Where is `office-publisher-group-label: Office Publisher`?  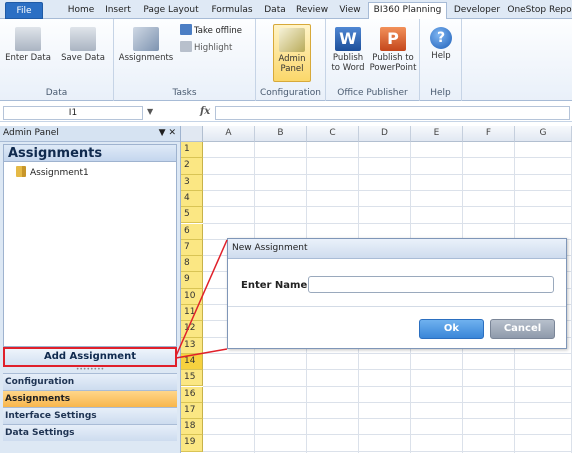
office-publisher-group-label: Office Publisher is located at coordinates (372, 93).